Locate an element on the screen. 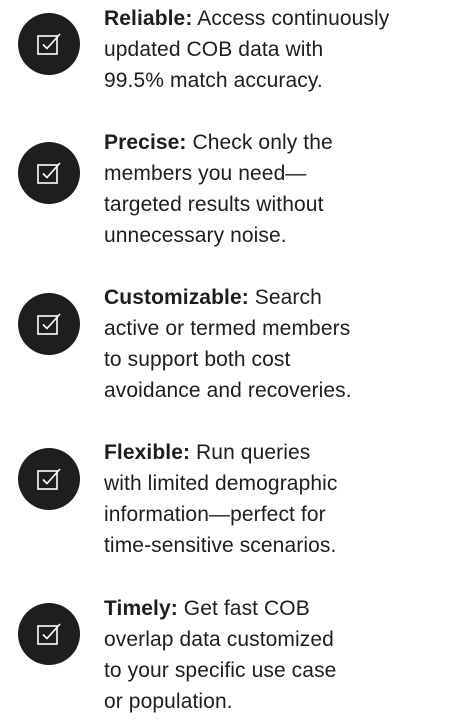 Image resolution: width=467 pixels, height=726 pixels. feature-line: avoidance and recoveries. is located at coordinates (228, 390).